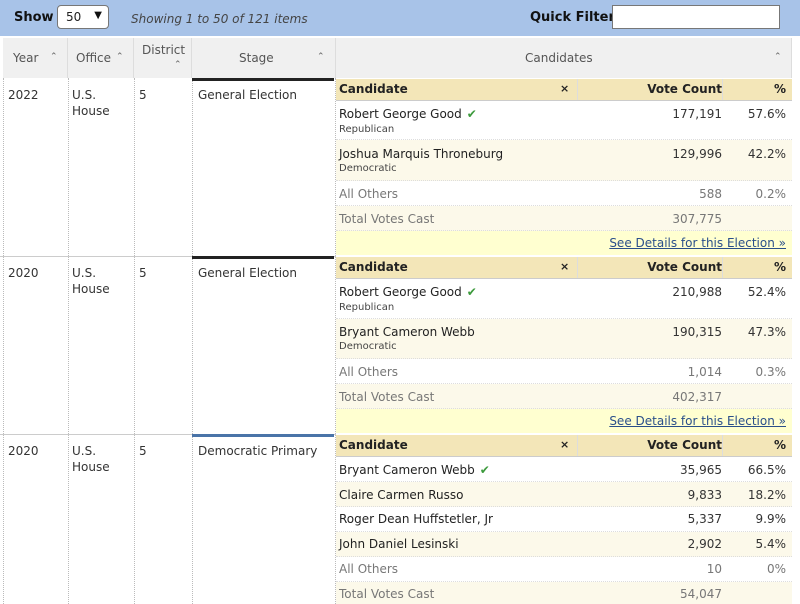 This screenshot has height=604, width=800. What do you see at coordinates (704, 372) in the screenshot?
I see `vote-count: 1,014` at bounding box center [704, 372].